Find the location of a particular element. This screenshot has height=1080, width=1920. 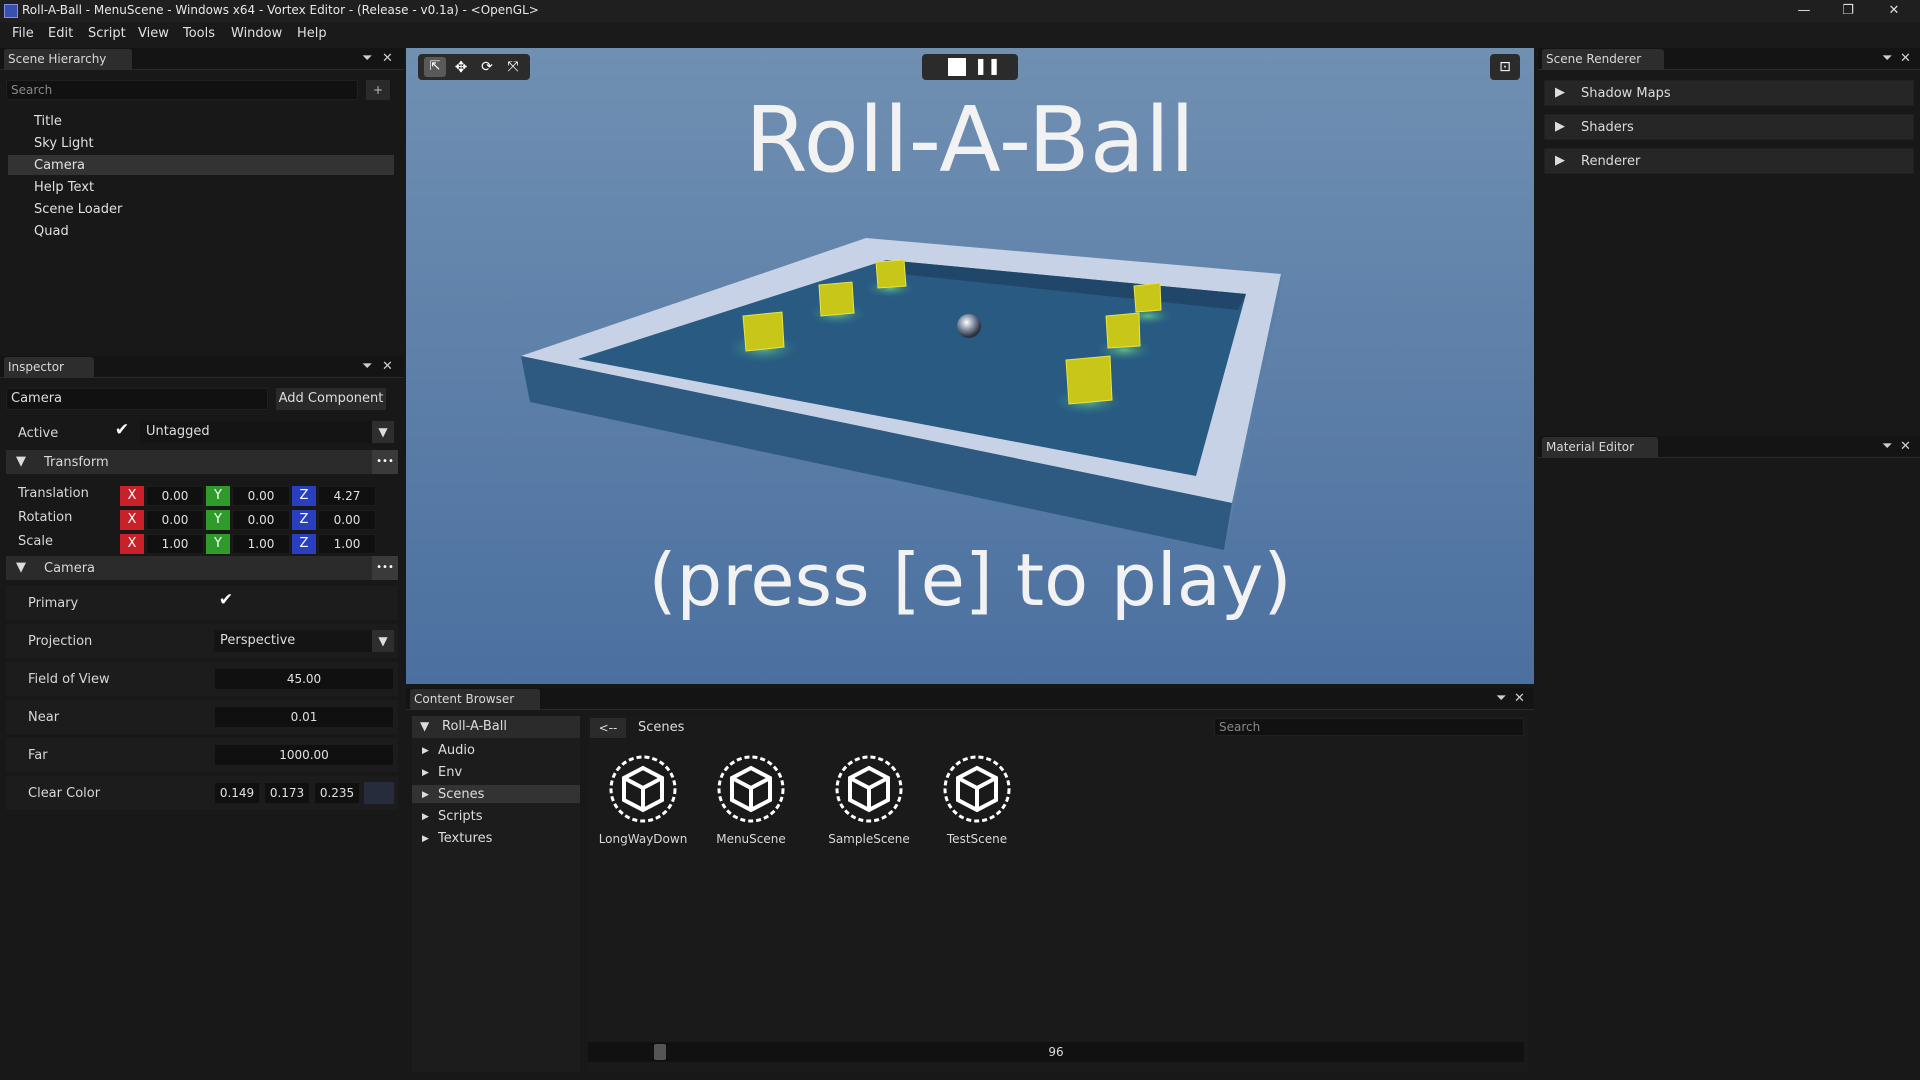

folder-env: Env is located at coordinates (450, 772).